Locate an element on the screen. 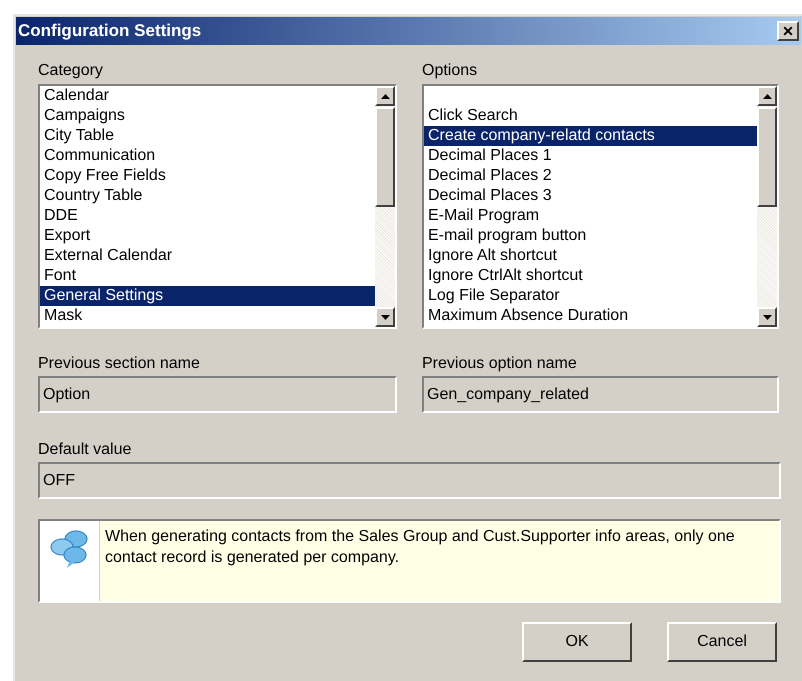  list-item: Click Search is located at coordinates (590, 116).